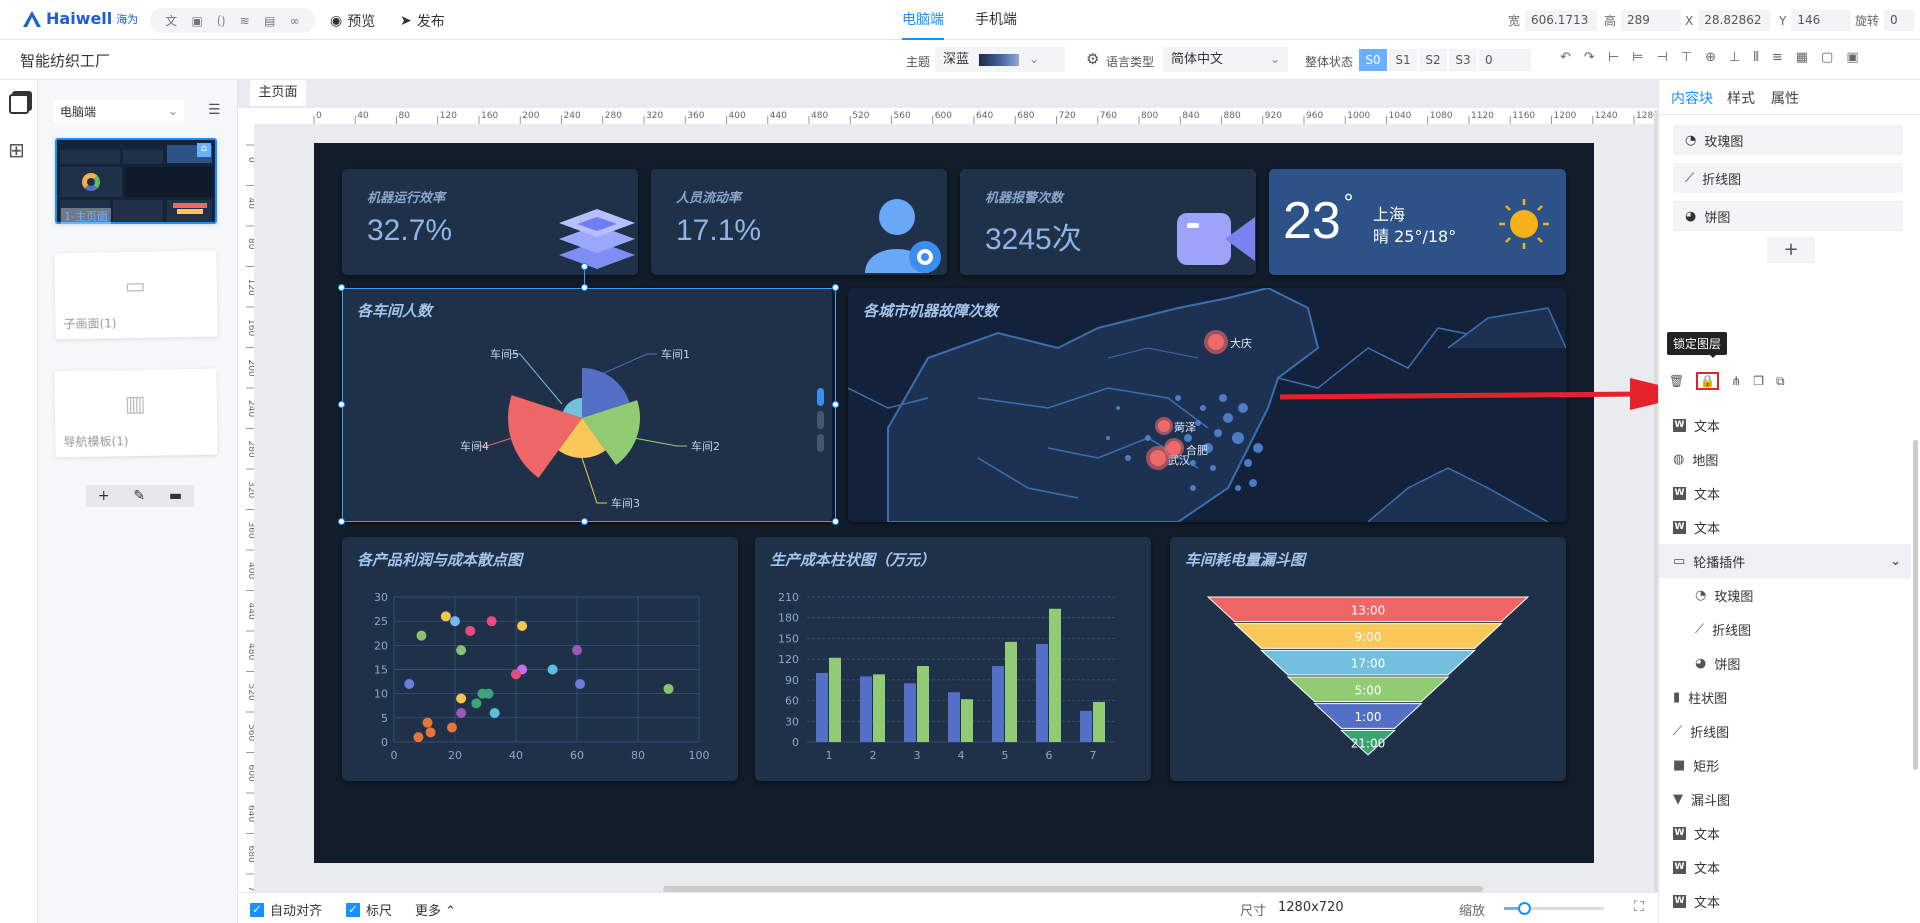 This screenshot has width=1920, height=923. What do you see at coordinates (1692, 98) in the screenshot?
I see `tab-blocks: 内容块` at bounding box center [1692, 98].